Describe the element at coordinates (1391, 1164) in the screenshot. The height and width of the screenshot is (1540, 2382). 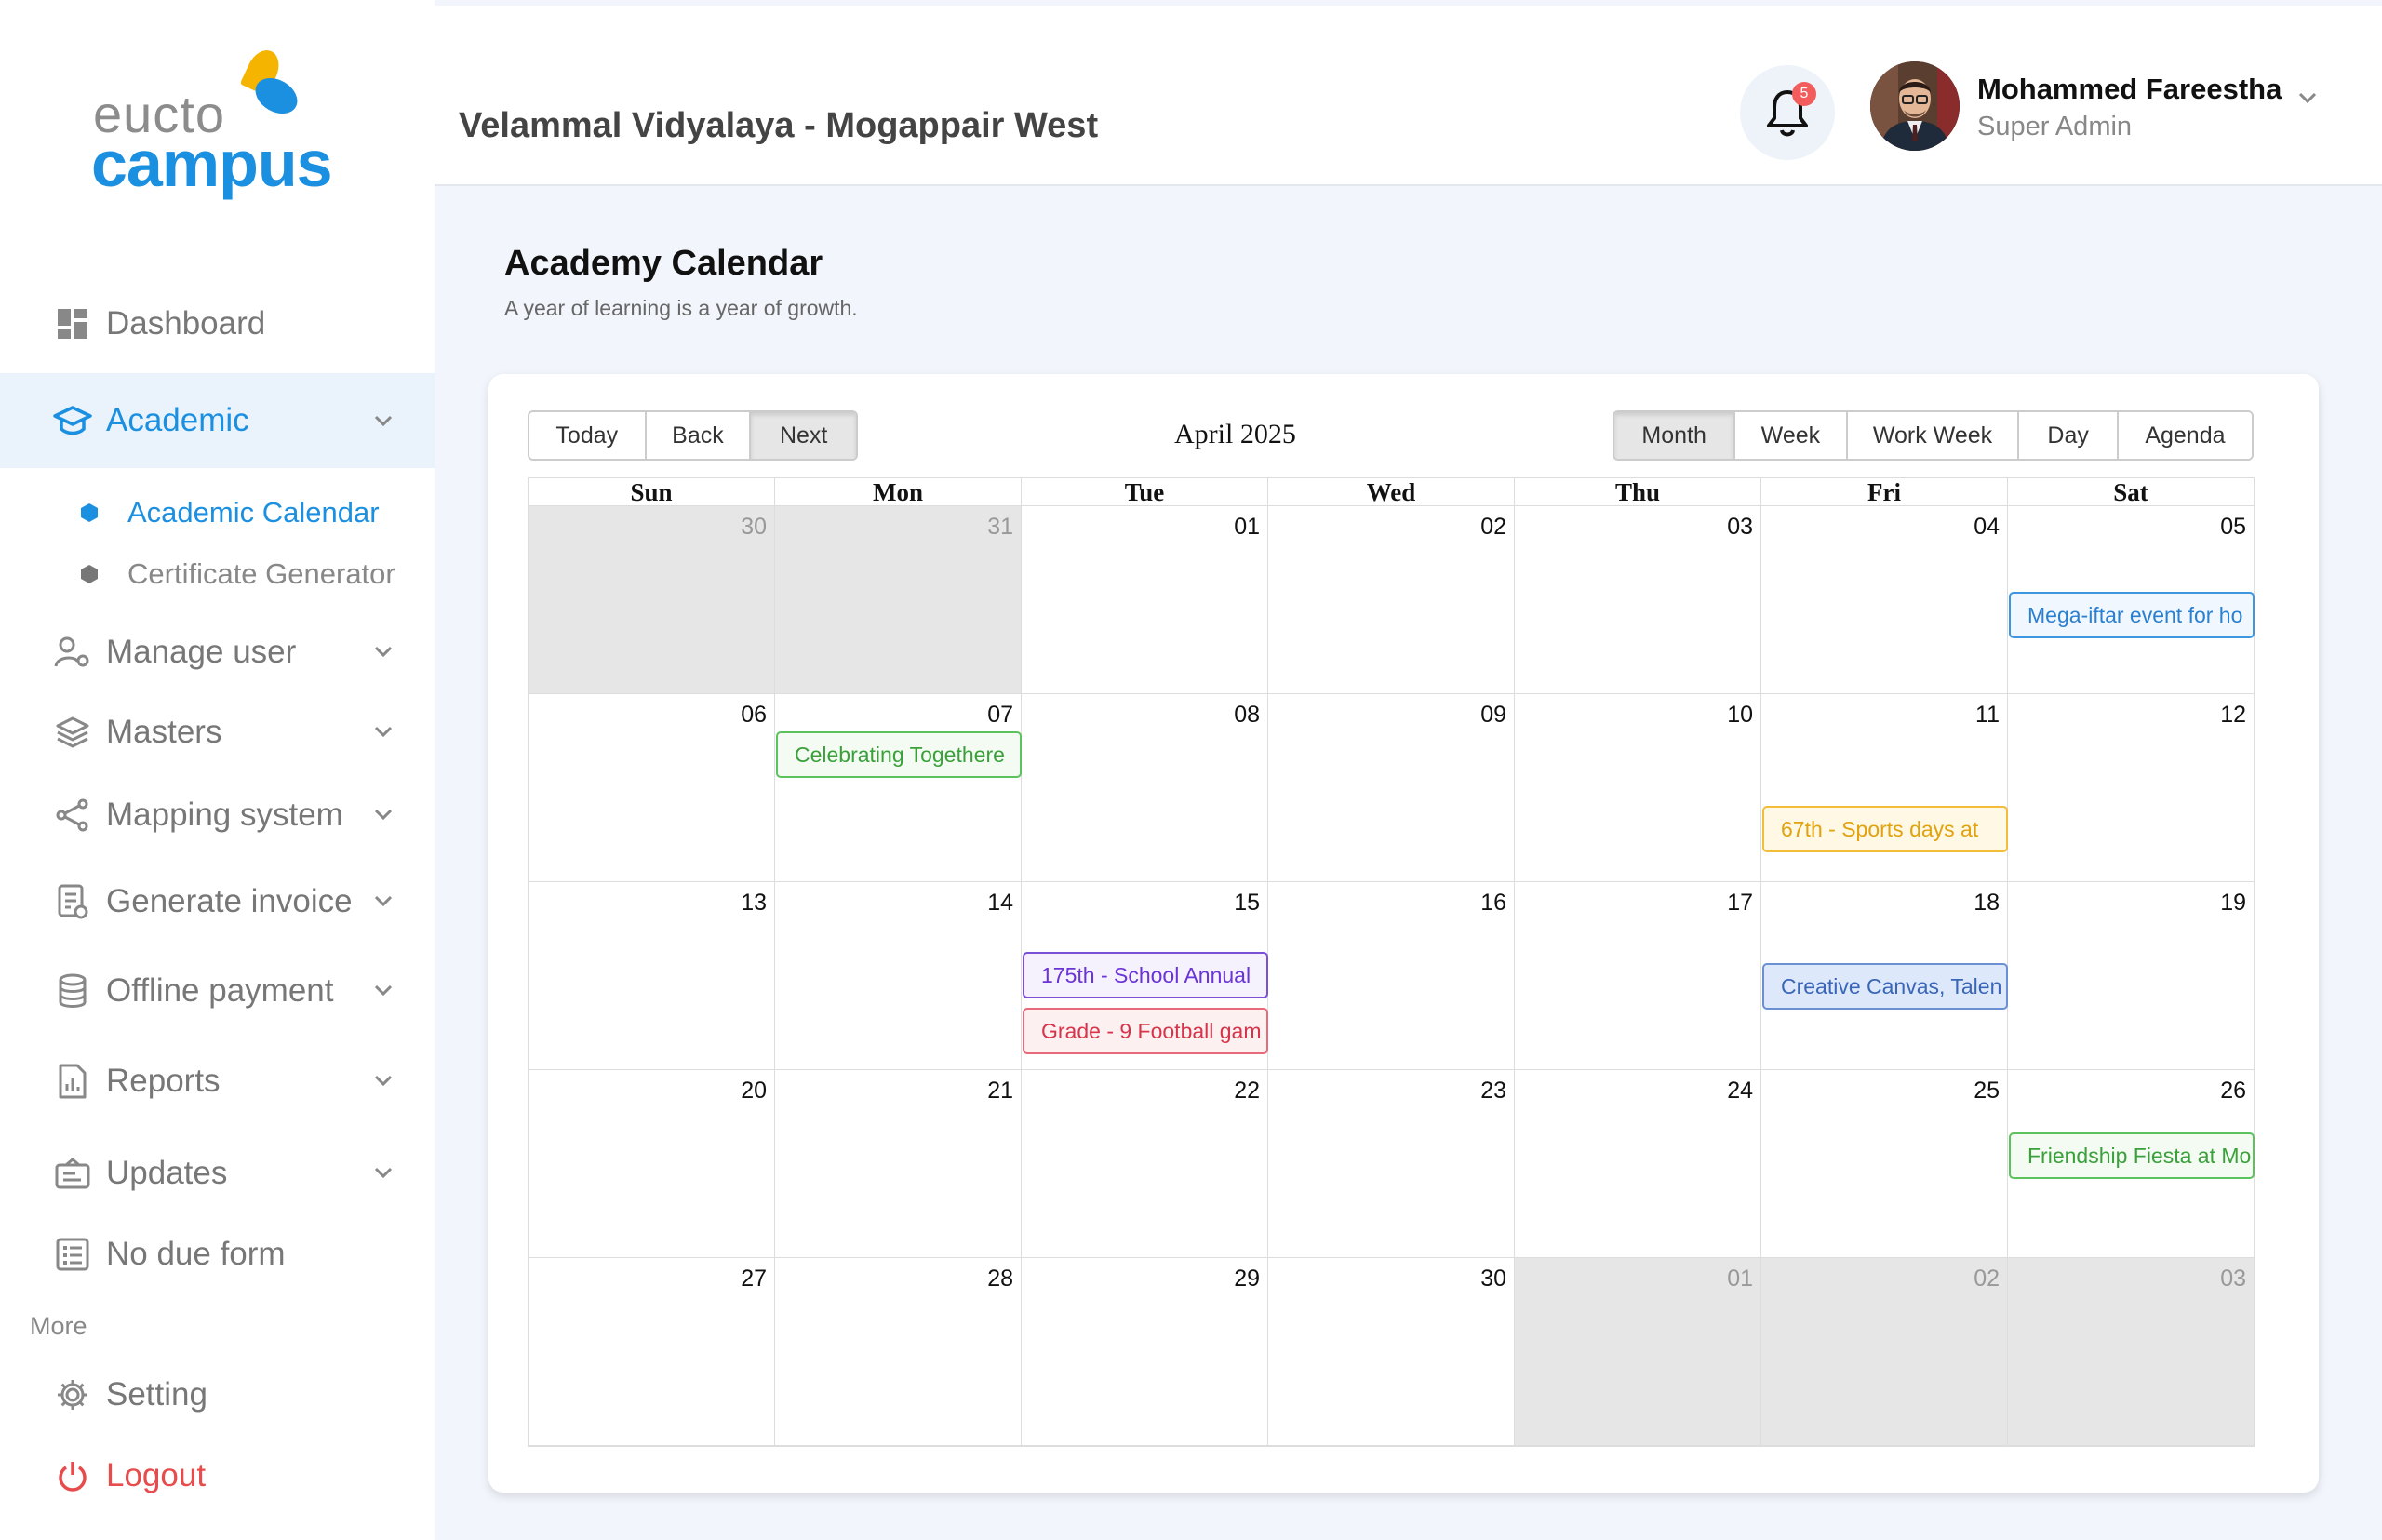
I see `day-cell: 23` at that location.